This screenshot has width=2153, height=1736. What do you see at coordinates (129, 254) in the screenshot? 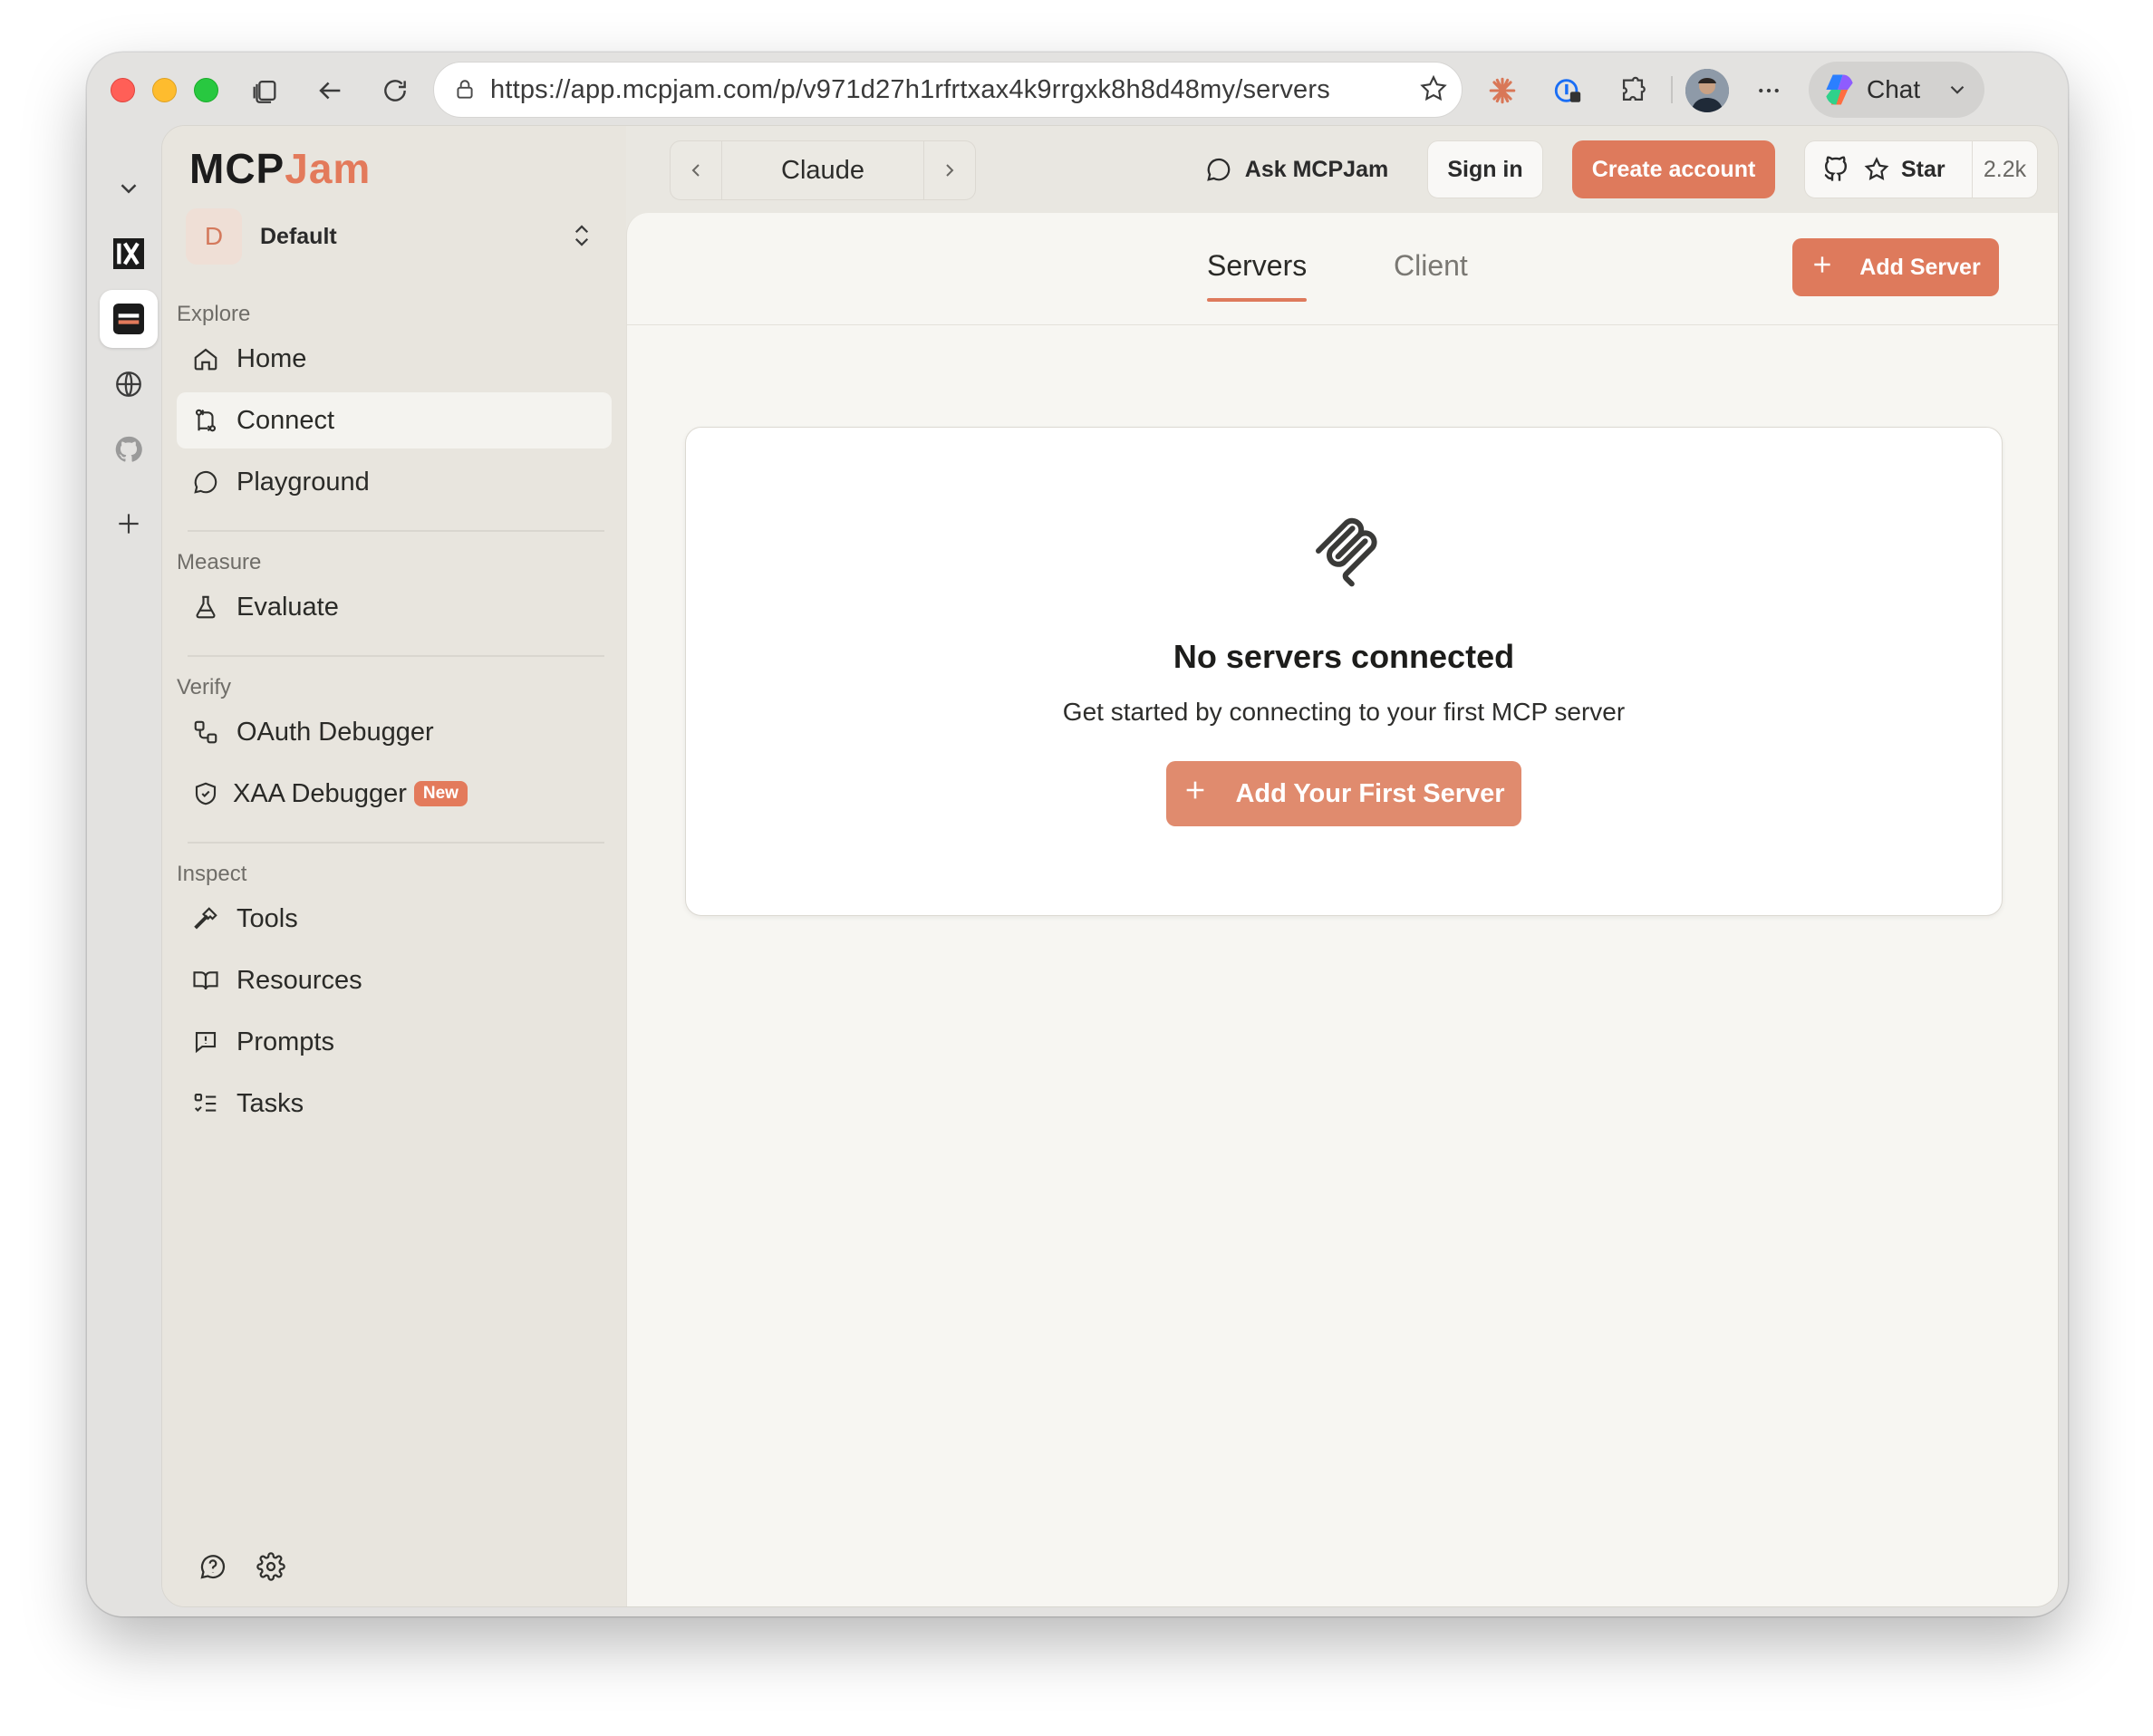
I see `ix-tab-icon` at bounding box center [129, 254].